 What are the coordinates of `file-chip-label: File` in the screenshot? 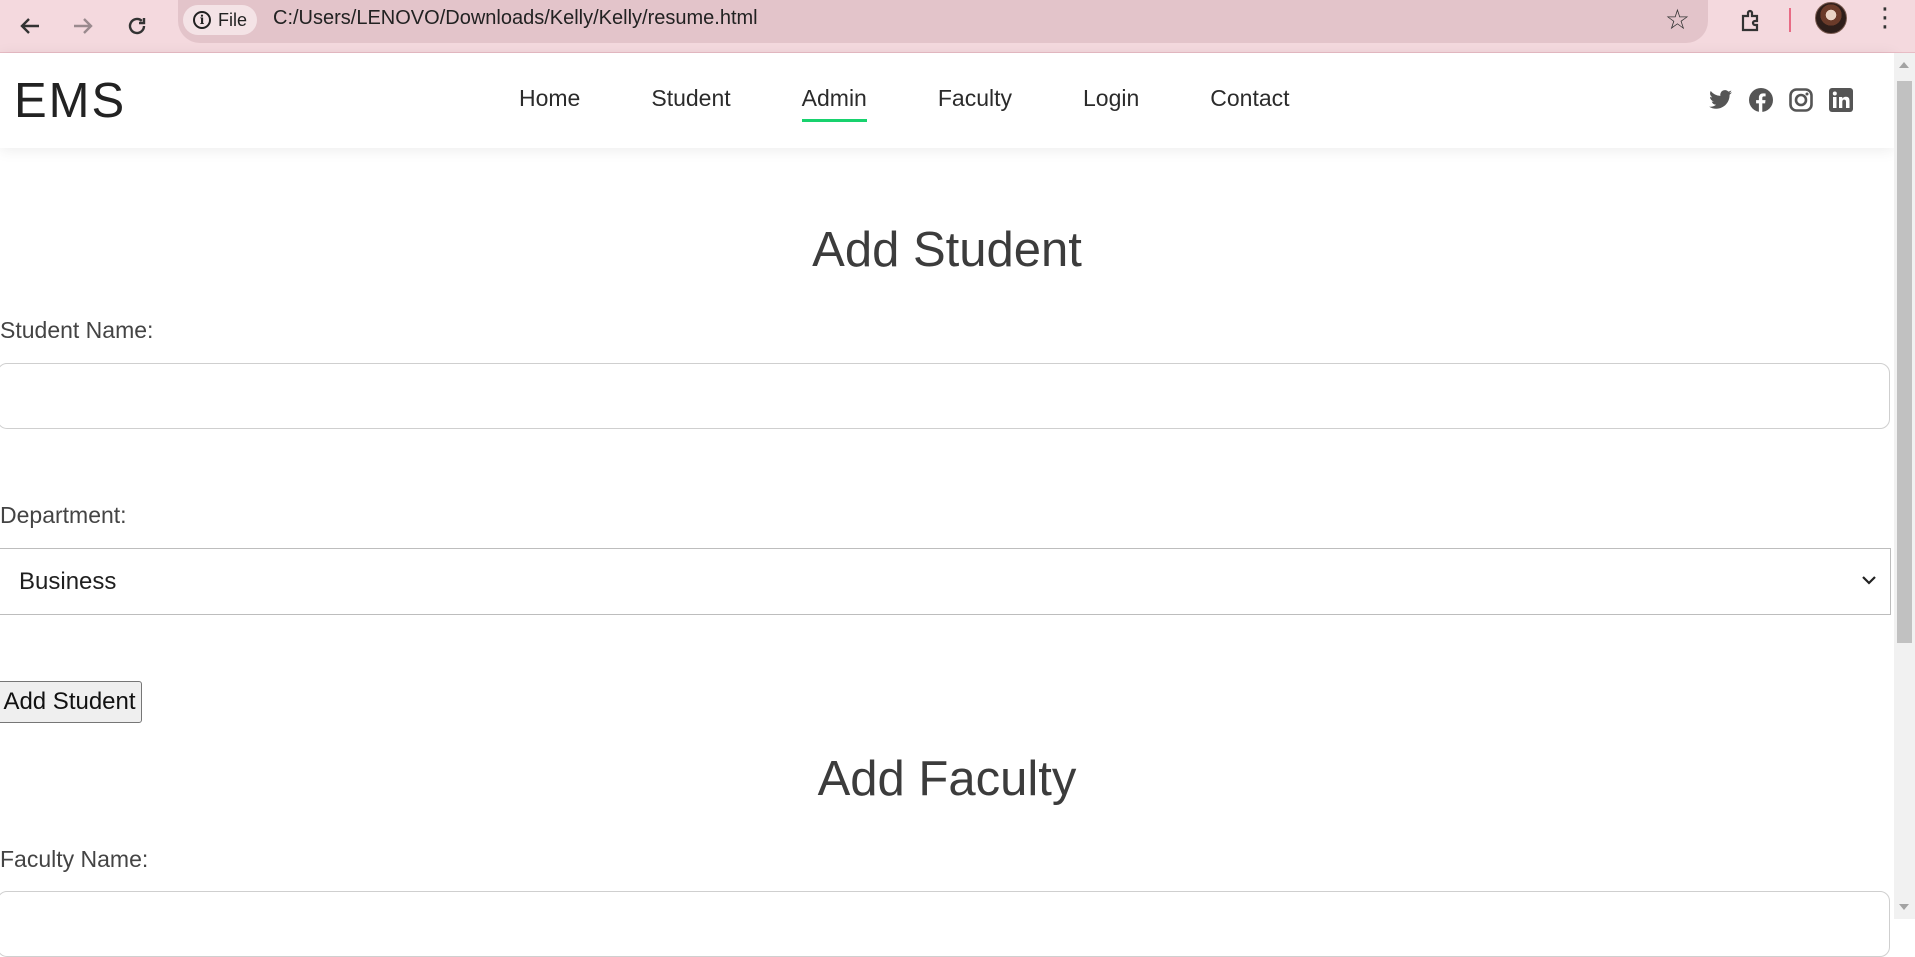 It's located at (233, 19).